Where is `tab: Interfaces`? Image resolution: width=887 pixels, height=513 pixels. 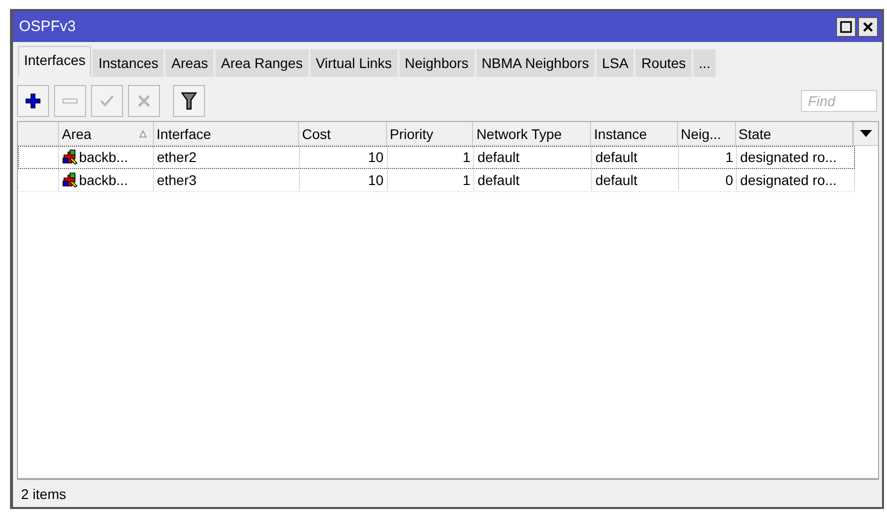
tab: Interfaces is located at coordinates (55, 61).